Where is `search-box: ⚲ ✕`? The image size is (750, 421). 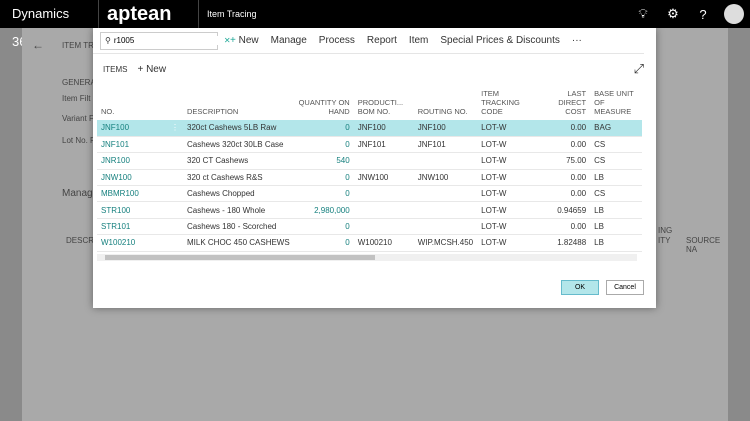
search-box: ⚲ ✕ is located at coordinates (165, 40).